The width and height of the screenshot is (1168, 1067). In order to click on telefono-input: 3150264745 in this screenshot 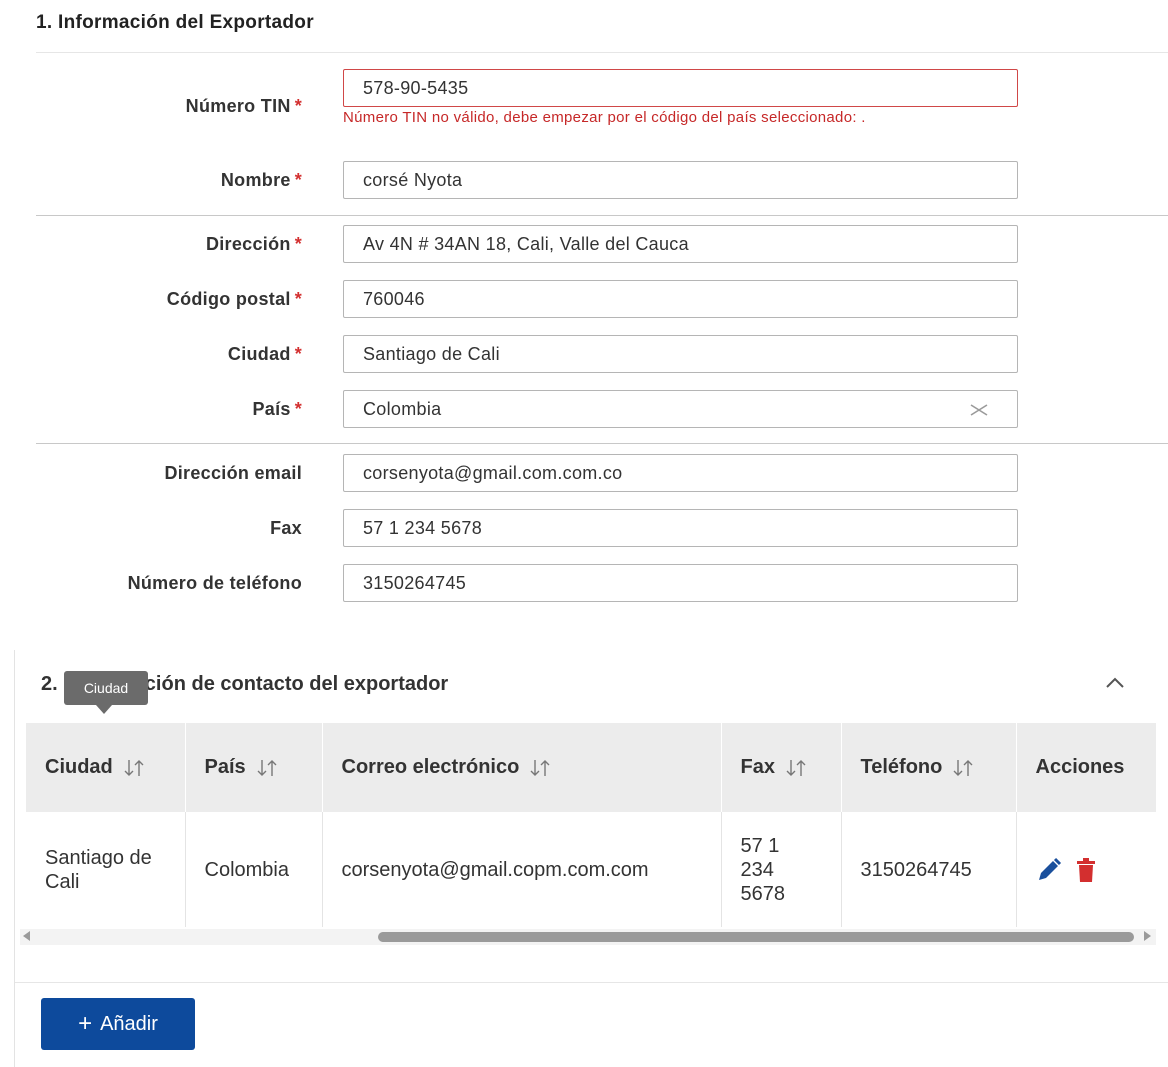, I will do `click(680, 583)`.